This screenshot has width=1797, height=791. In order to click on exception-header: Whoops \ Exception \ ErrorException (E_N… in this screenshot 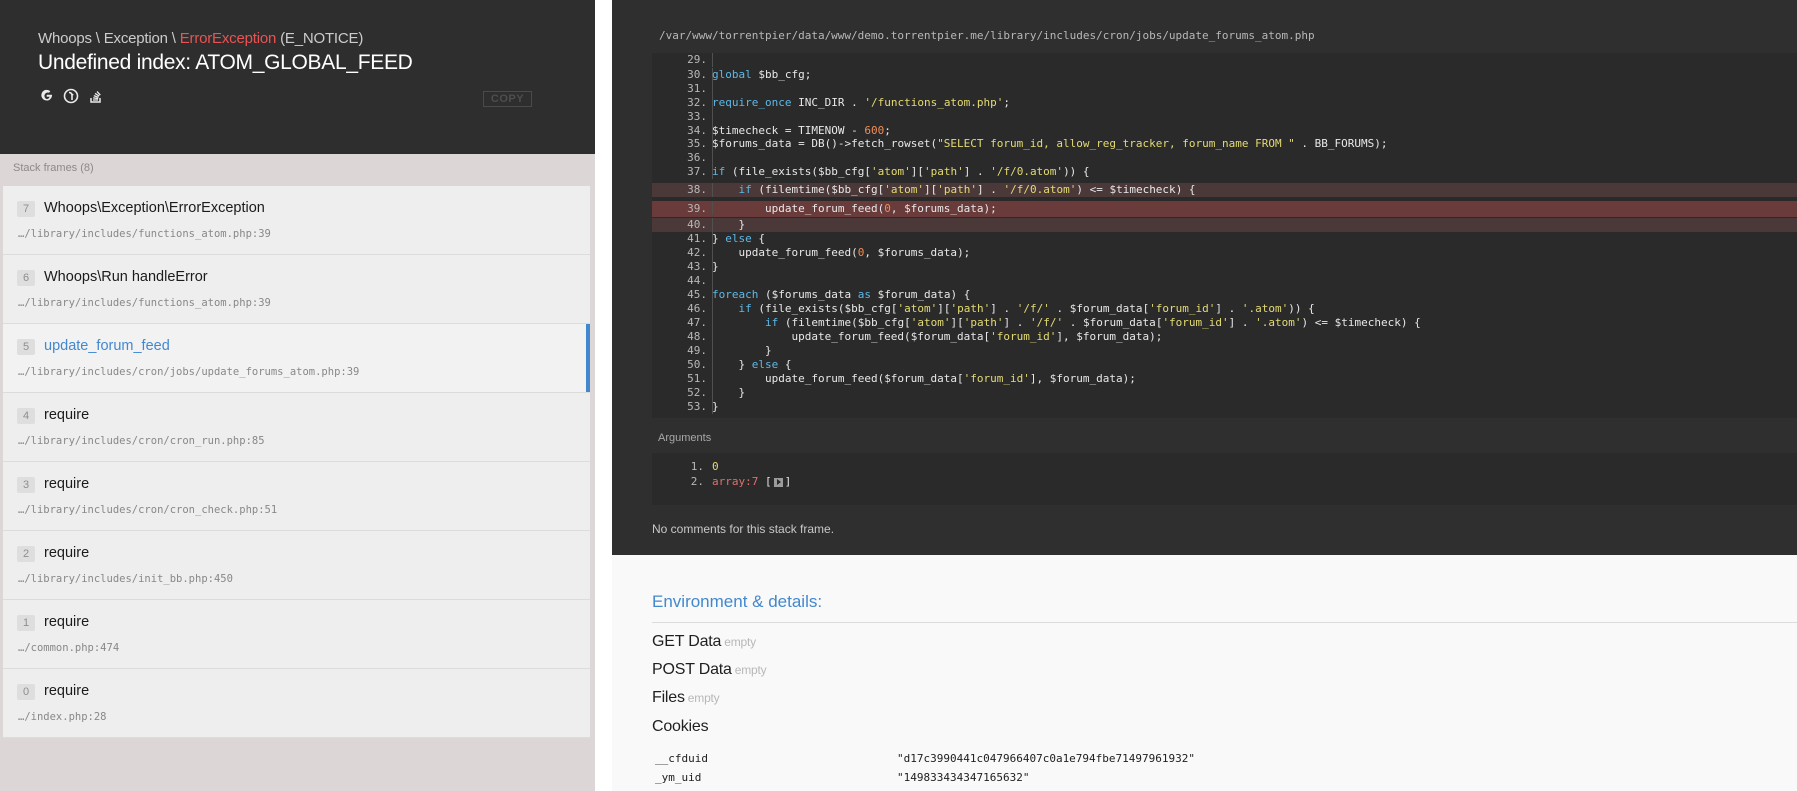, I will do `click(297, 77)`.